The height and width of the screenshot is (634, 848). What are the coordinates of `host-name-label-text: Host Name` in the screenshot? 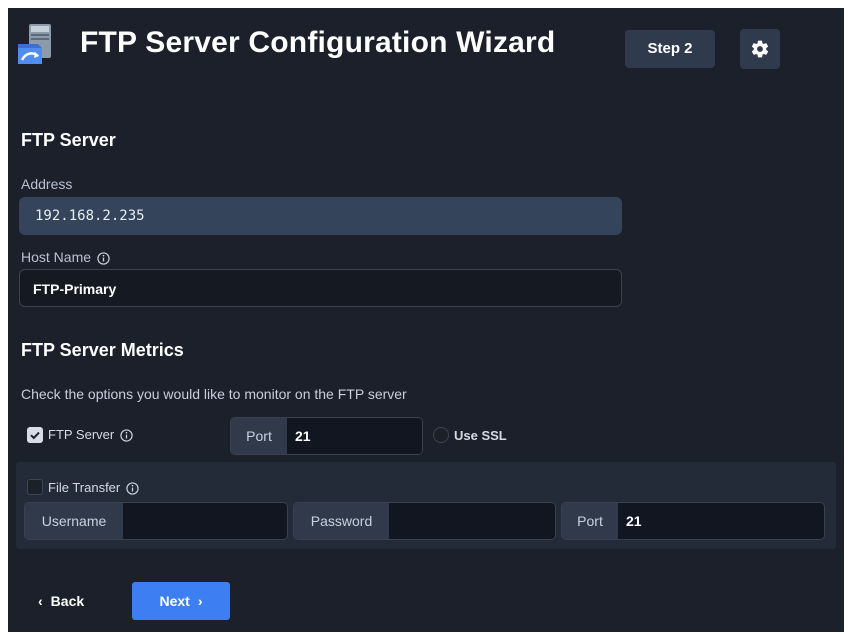 It's located at (56, 257).